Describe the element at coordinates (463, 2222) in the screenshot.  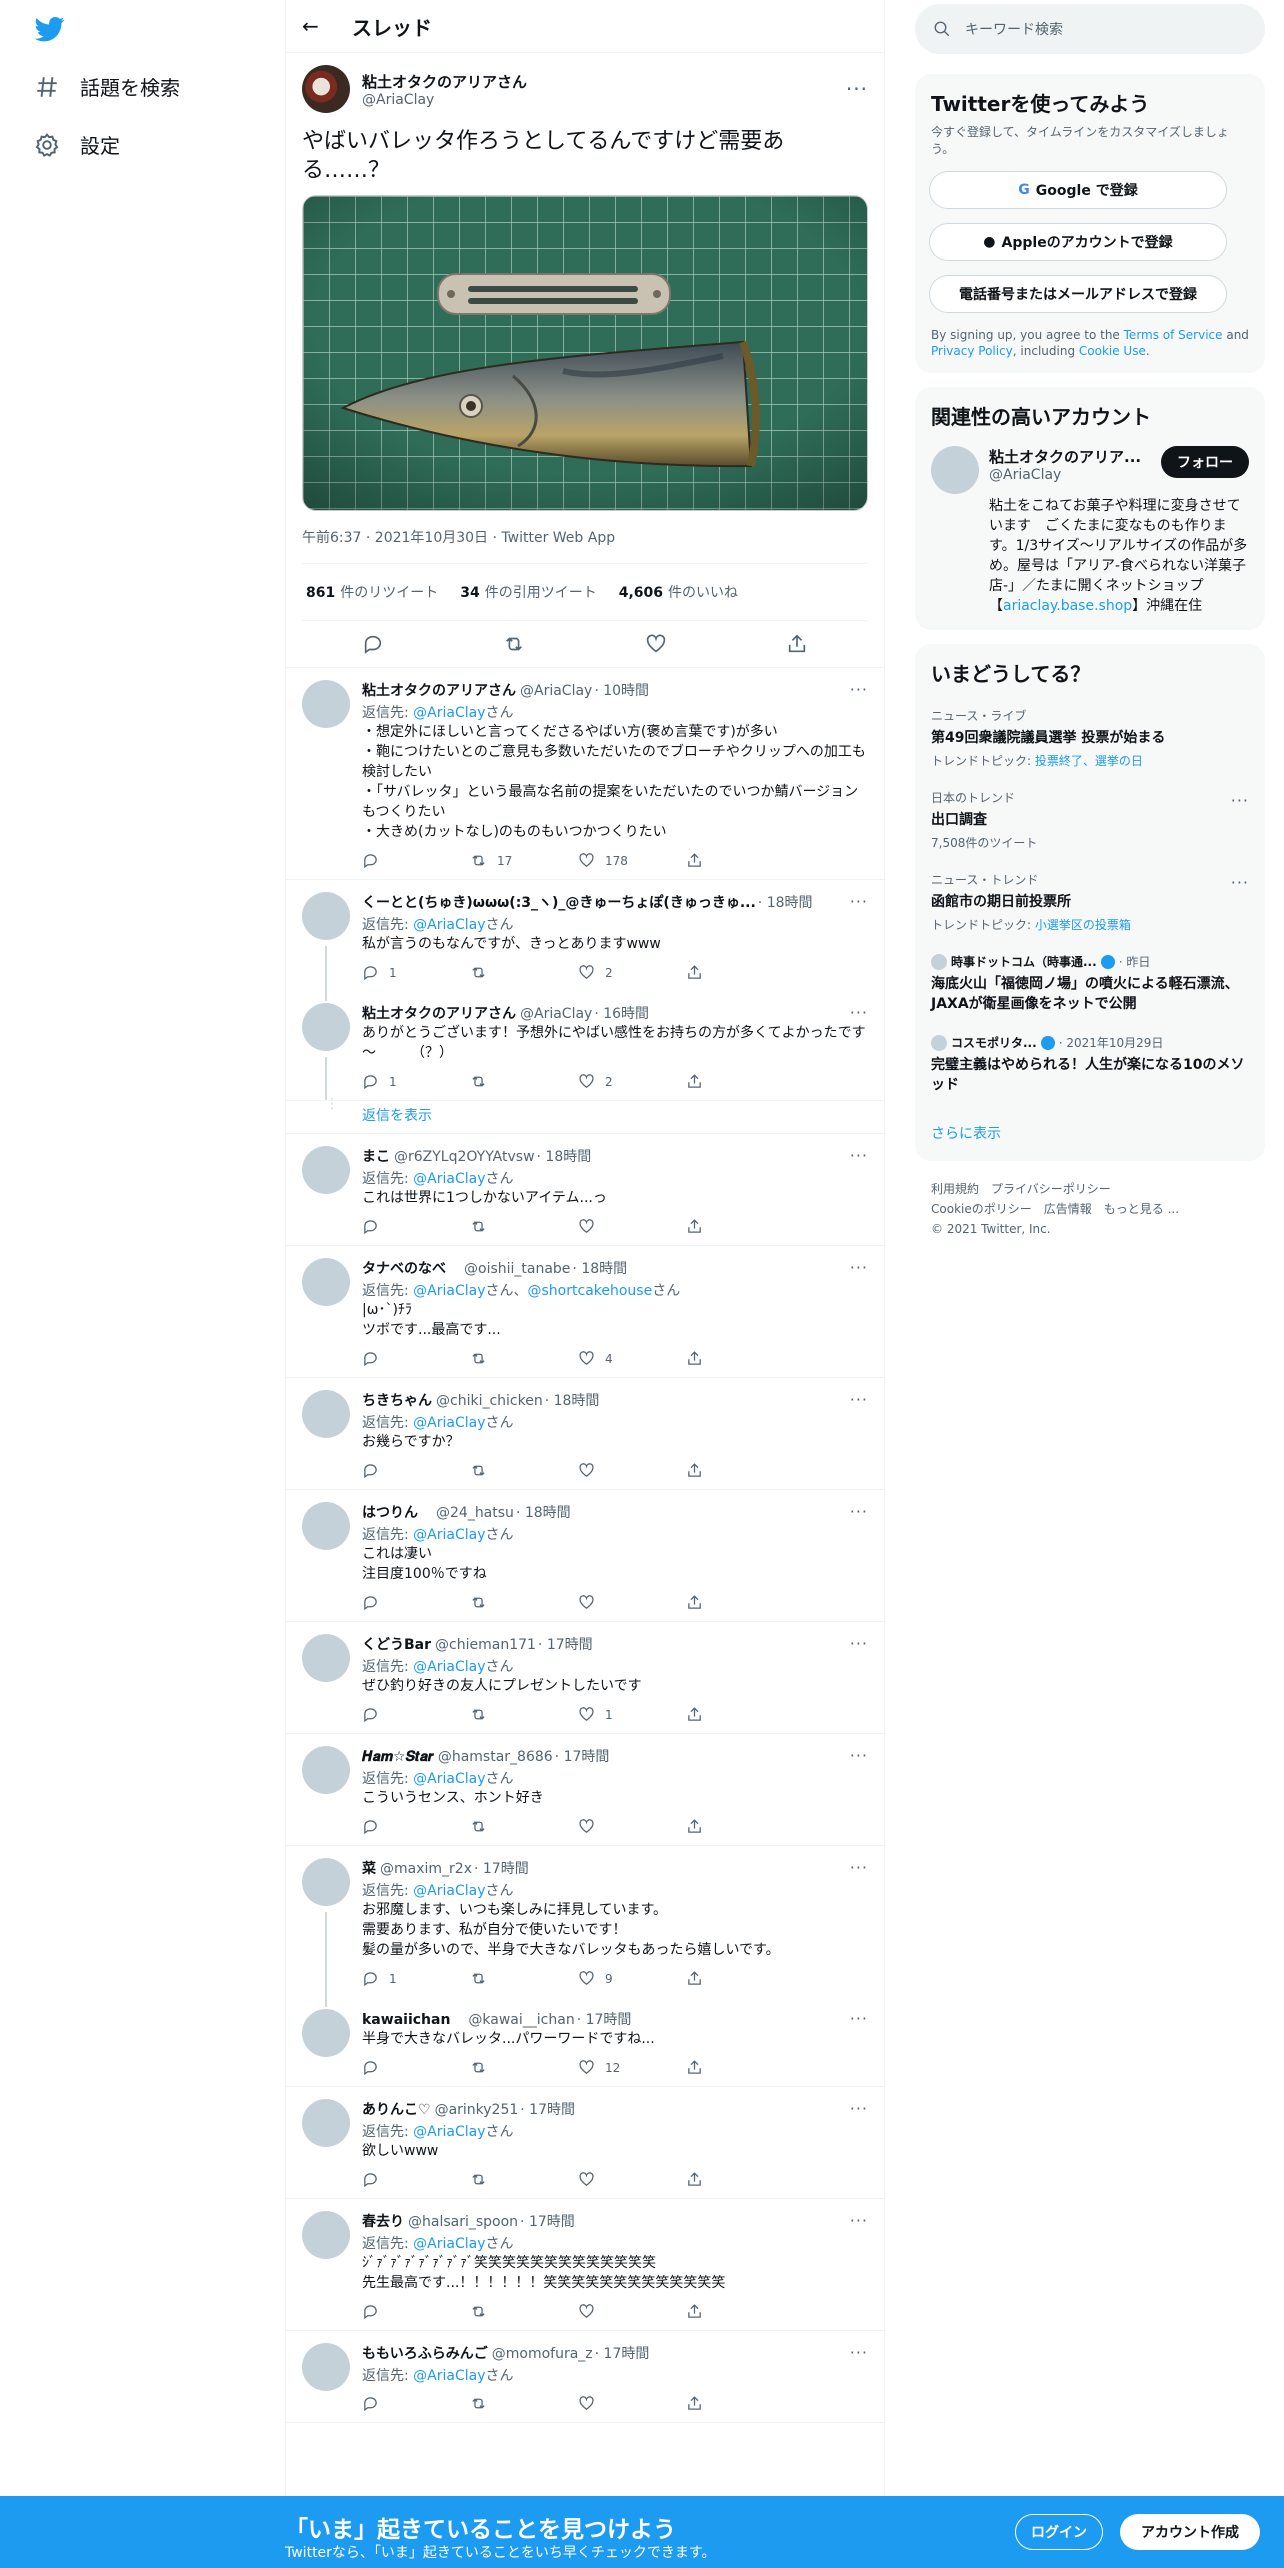
I see `reply-author-handle: @halsari_spoon` at that location.